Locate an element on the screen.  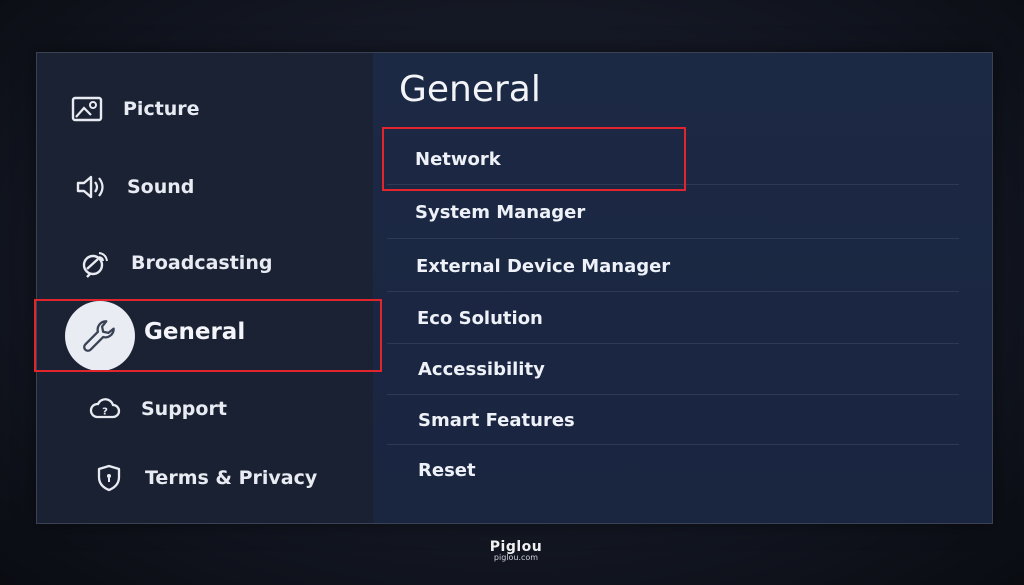
sidebar-item-label: Picture is located at coordinates (161, 109).